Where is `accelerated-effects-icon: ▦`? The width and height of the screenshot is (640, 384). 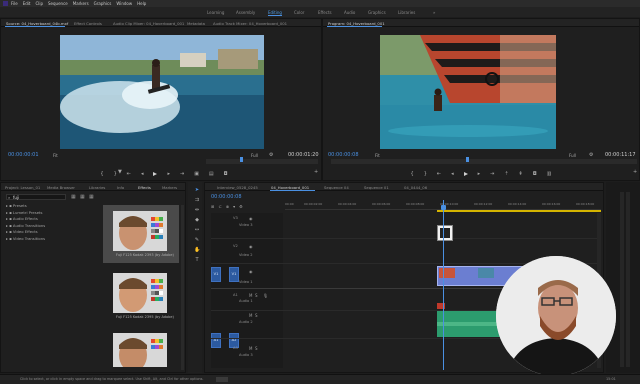
accelerated-effects-icon: ▦ is located at coordinates (73, 197).